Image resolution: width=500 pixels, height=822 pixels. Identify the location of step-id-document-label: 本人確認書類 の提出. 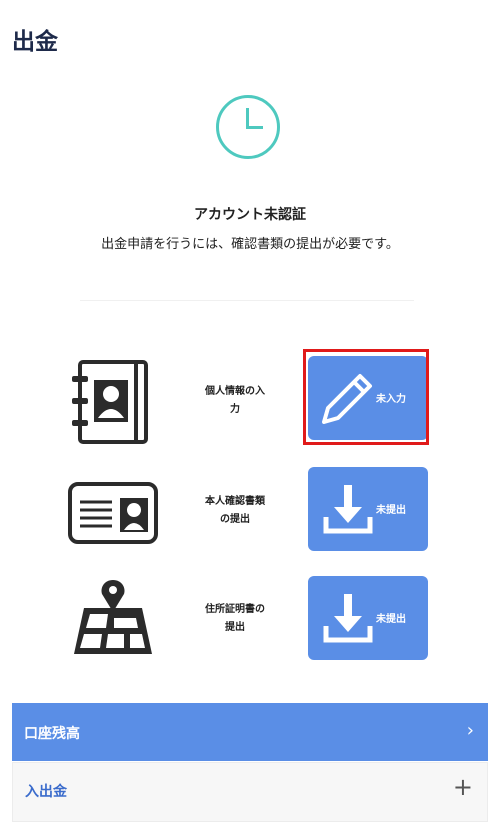
(235, 510).